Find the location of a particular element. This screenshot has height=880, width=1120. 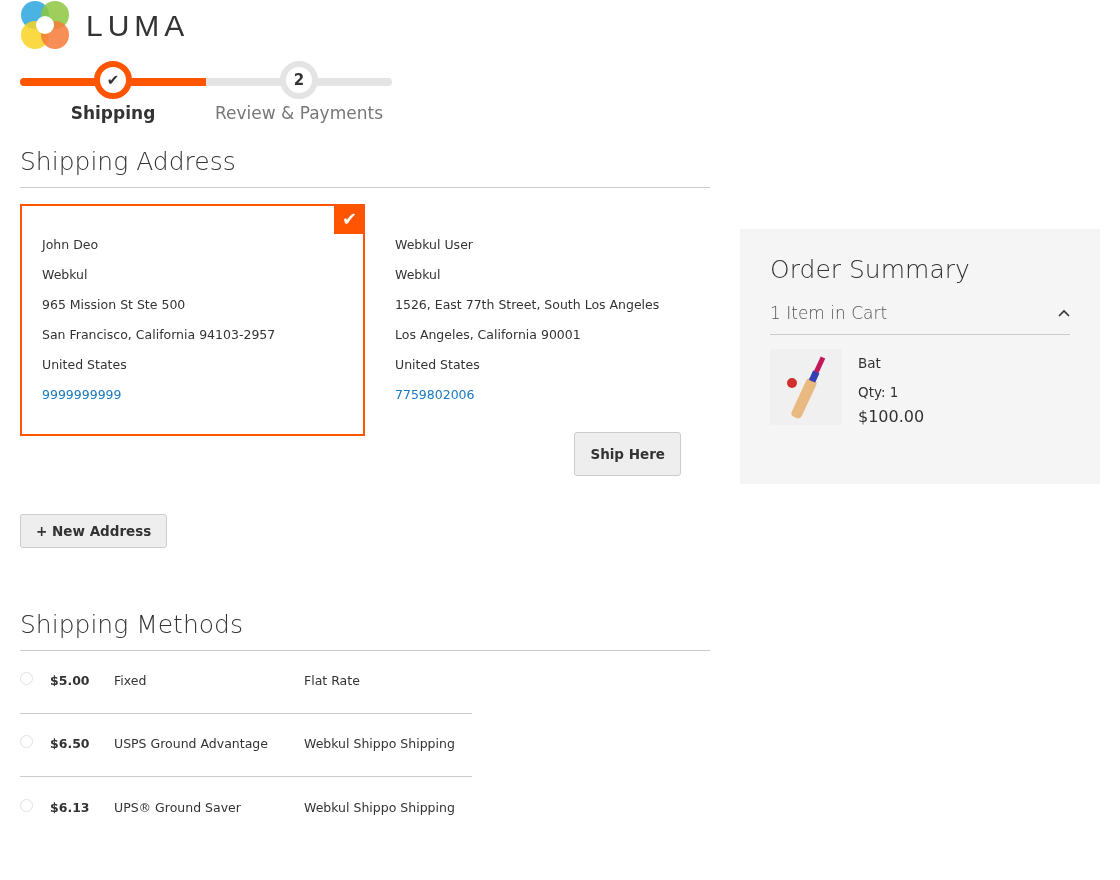

chevron-up-icon is located at coordinates (1064, 313).